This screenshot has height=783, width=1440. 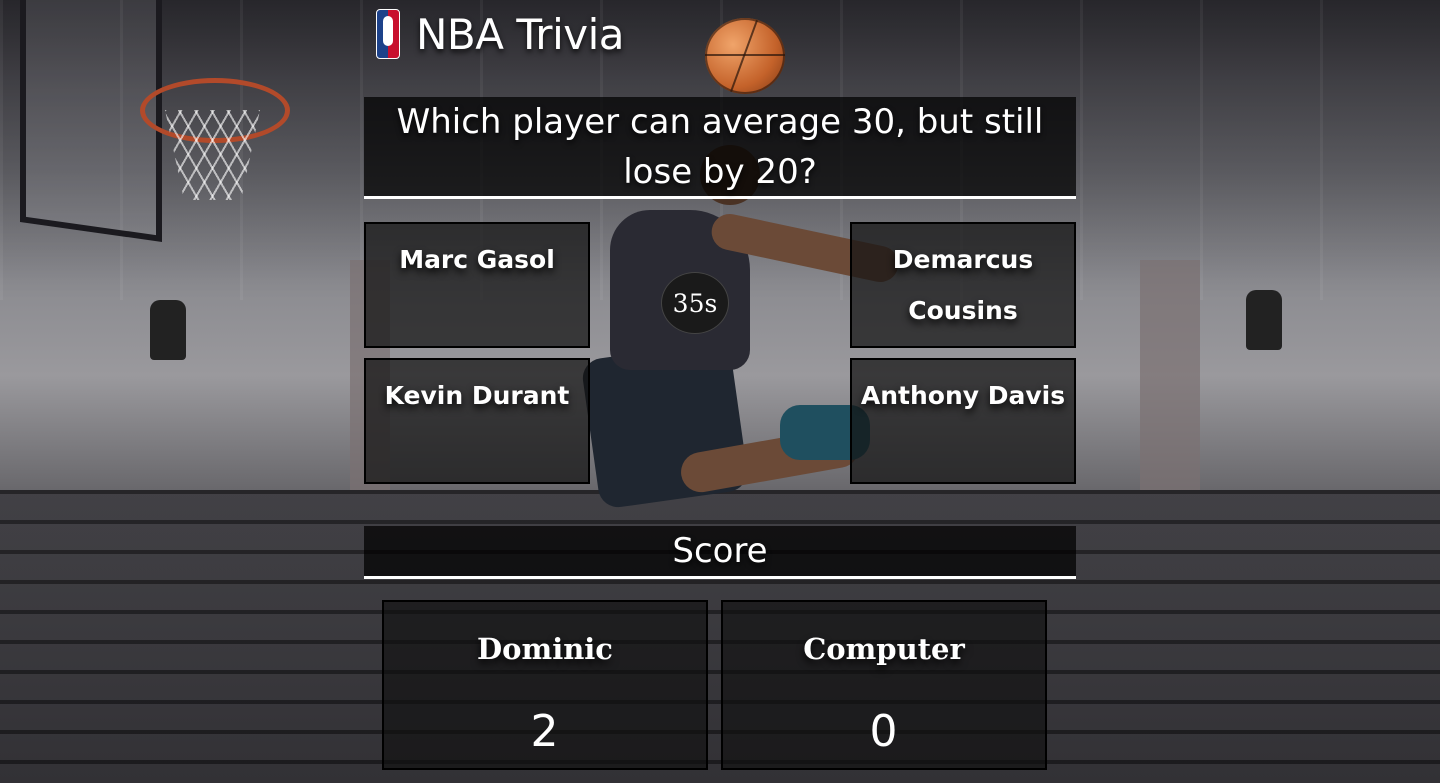 What do you see at coordinates (477, 285) in the screenshot?
I see `answer-button-1: Marc Gasol` at bounding box center [477, 285].